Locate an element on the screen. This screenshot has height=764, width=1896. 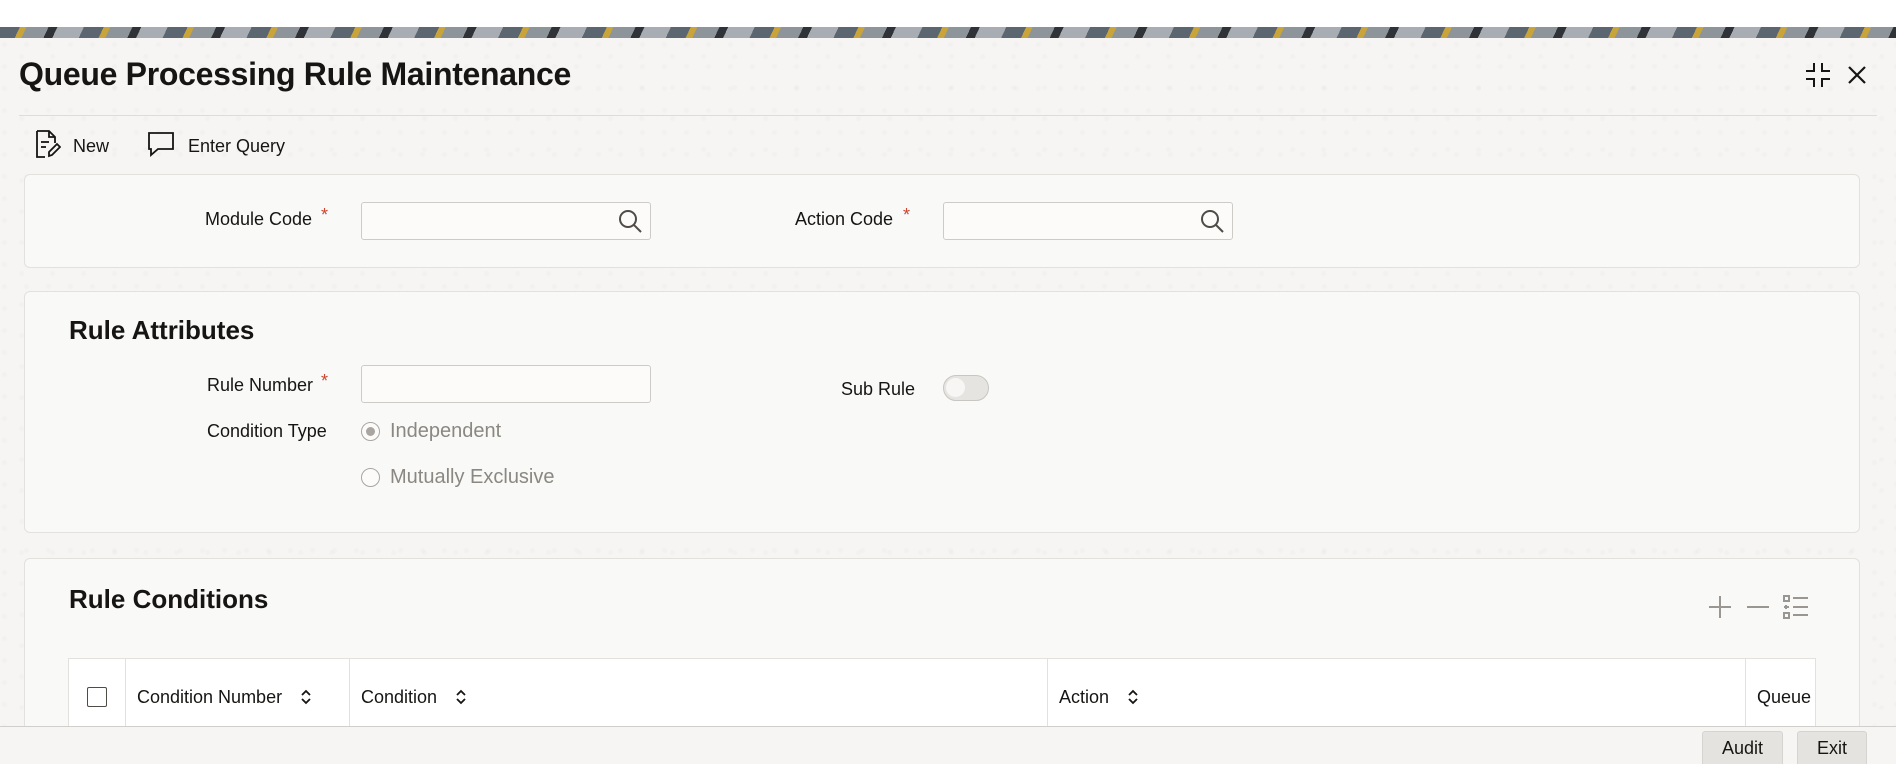
column-header-action: Action is located at coordinates (1397, 697).